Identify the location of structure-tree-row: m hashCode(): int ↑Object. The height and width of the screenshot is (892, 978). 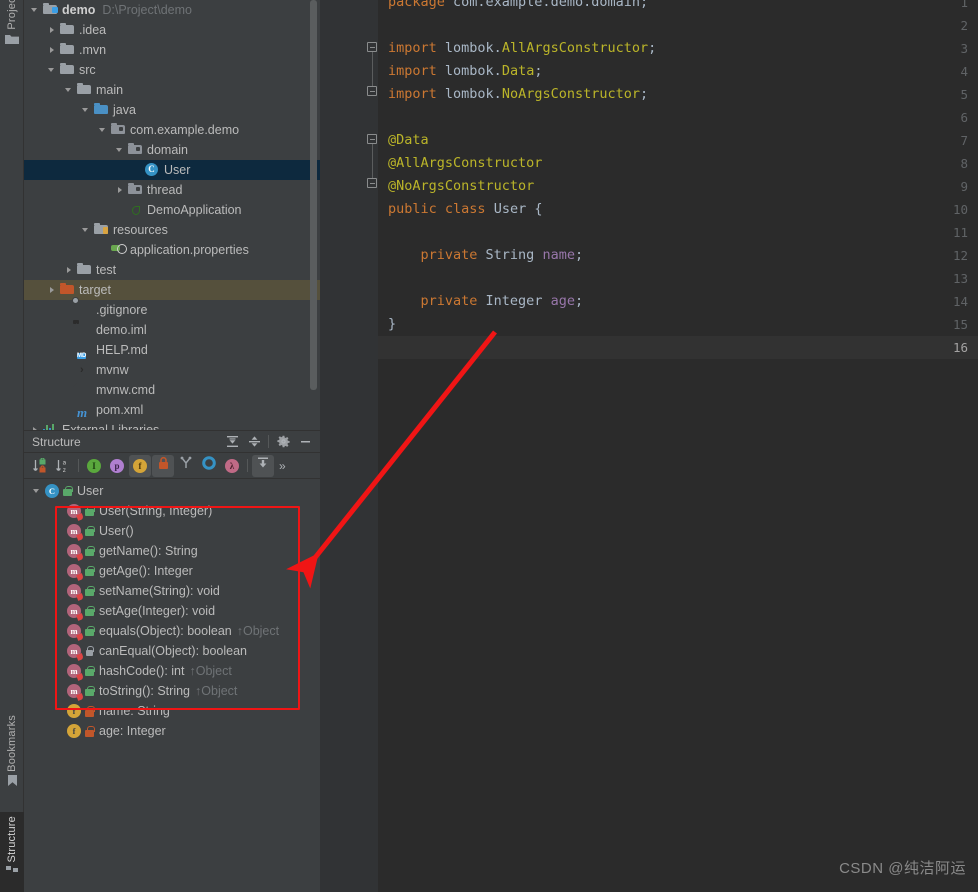
(172, 671).